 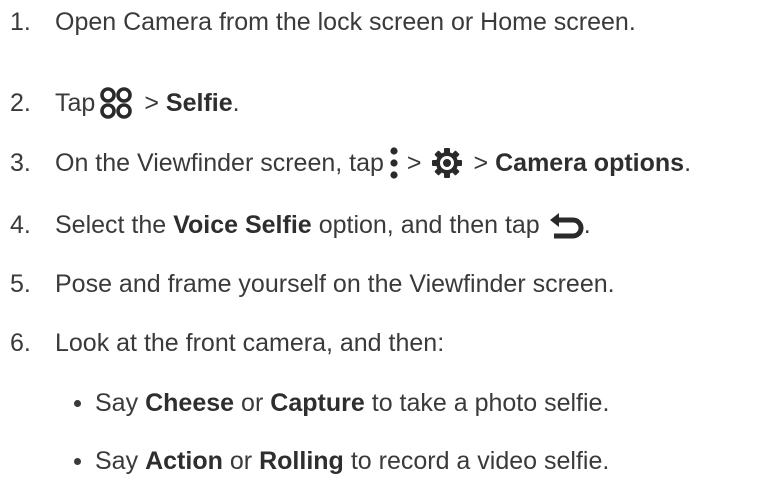 I want to click on step-text-pre: Tap, so click(x=75, y=103).